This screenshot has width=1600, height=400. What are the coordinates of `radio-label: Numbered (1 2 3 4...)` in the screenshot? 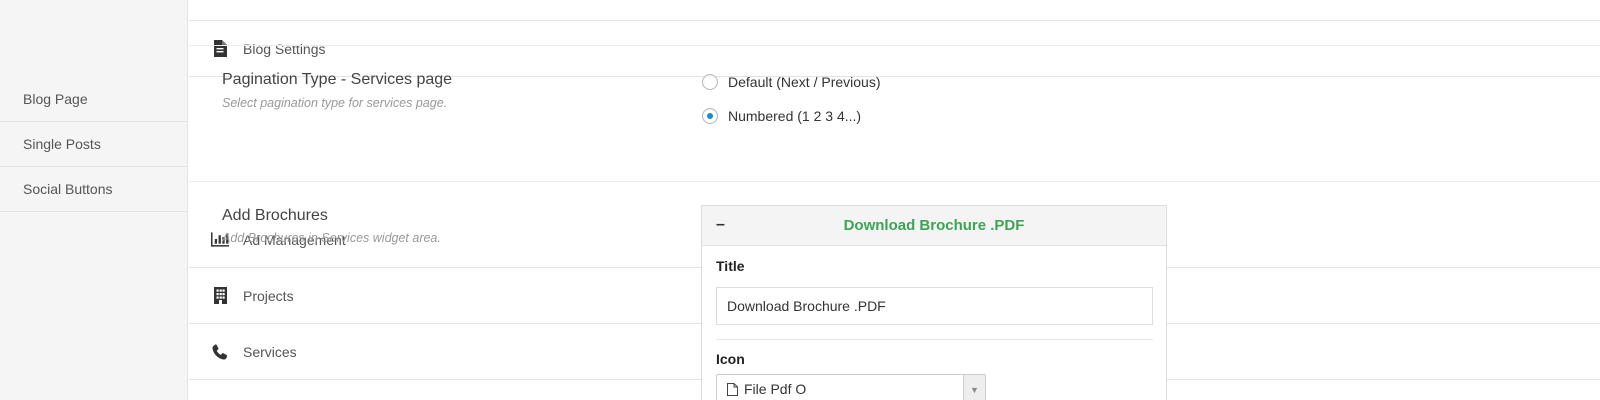 It's located at (795, 116).